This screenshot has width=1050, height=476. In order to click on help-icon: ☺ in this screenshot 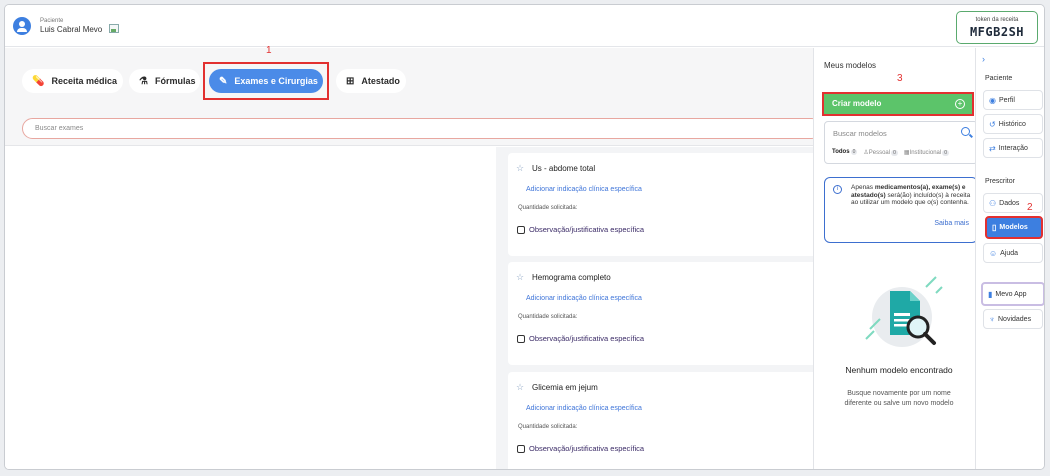, I will do `click(993, 253)`.